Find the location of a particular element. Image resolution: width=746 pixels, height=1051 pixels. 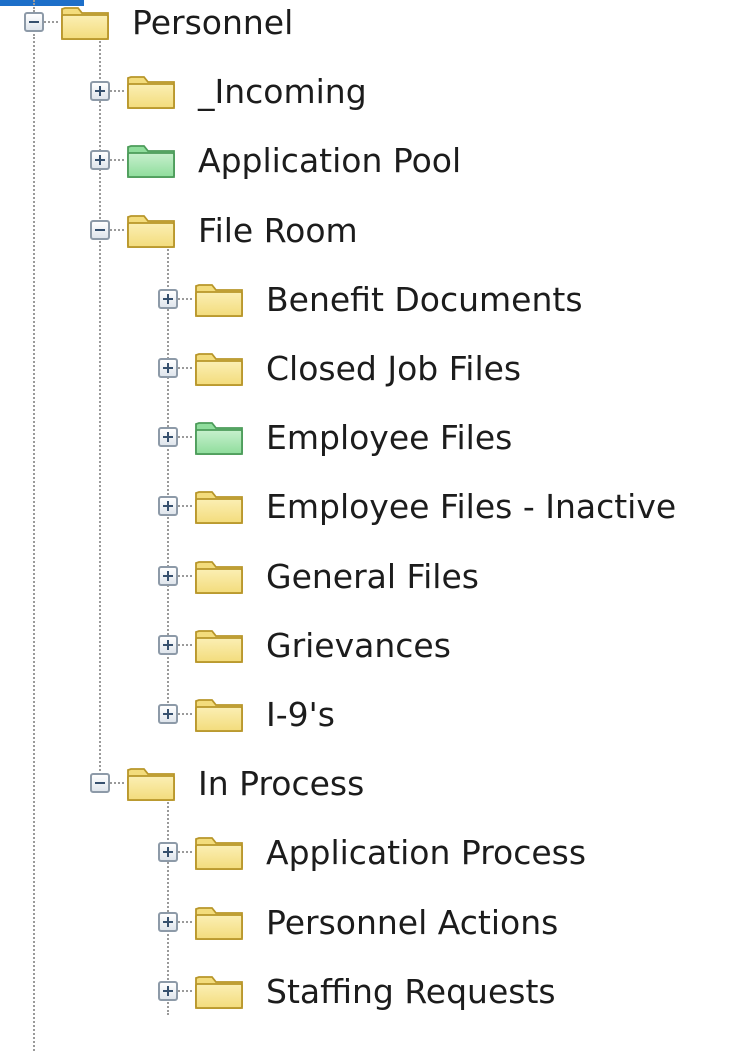

tree-item-label: Benefit Documents is located at coordinates (424, 299).